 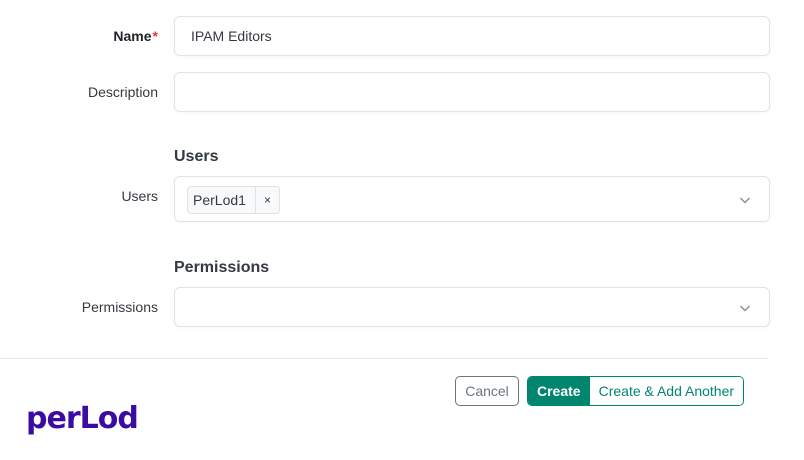 I want to click on users-label: Users, so click(x=139, y=196).